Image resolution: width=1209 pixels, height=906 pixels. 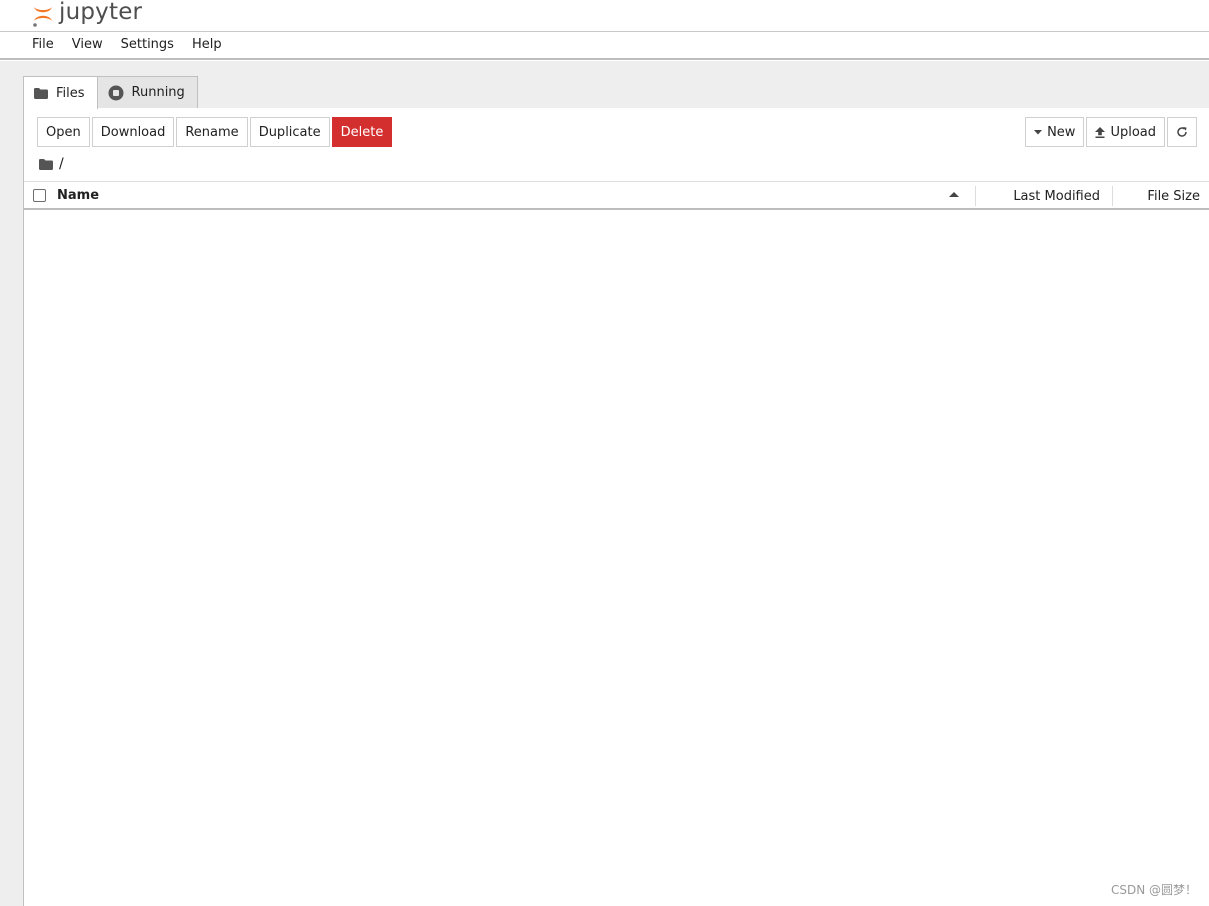 I want to click on file-actions-toolbar: Open Download Rename Duplicate Delete, so click(x=215, y=132).